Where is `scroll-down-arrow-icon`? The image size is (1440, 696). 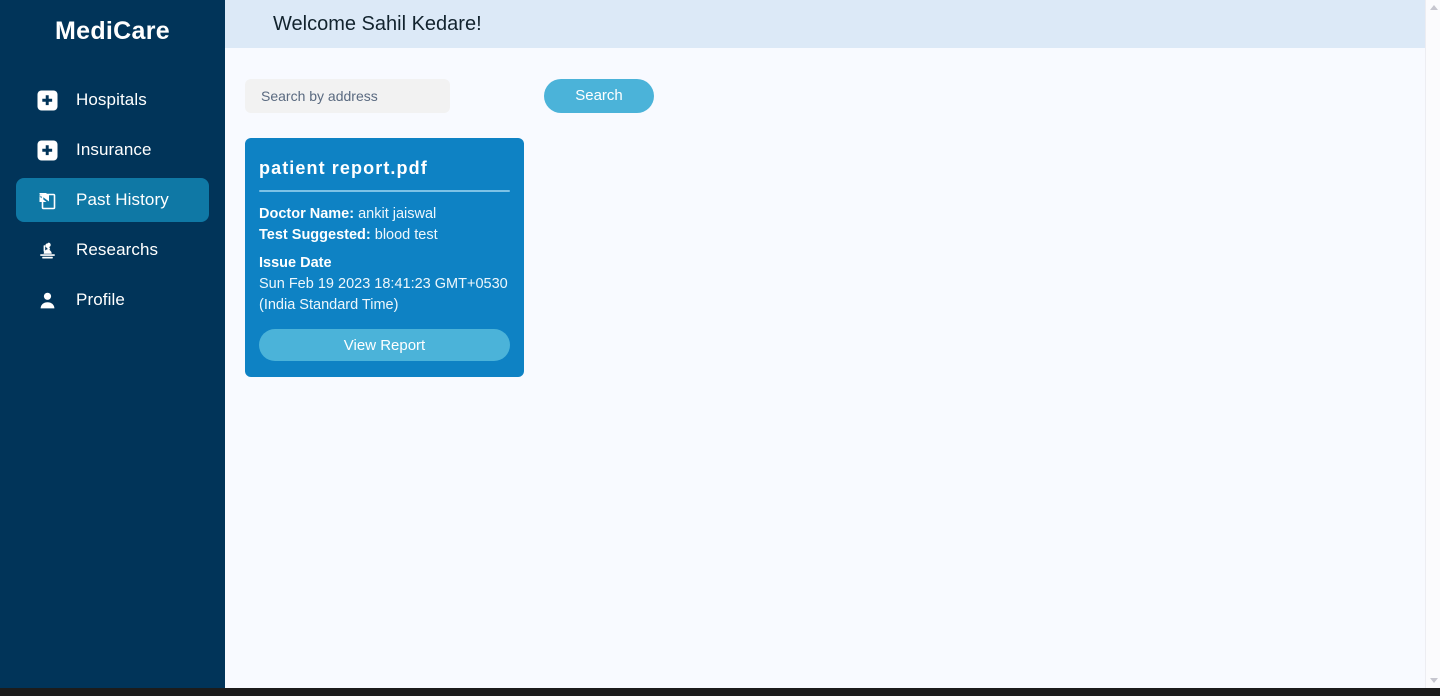
scroll-down-arrow-icon is located at coordinates (1433, 680).